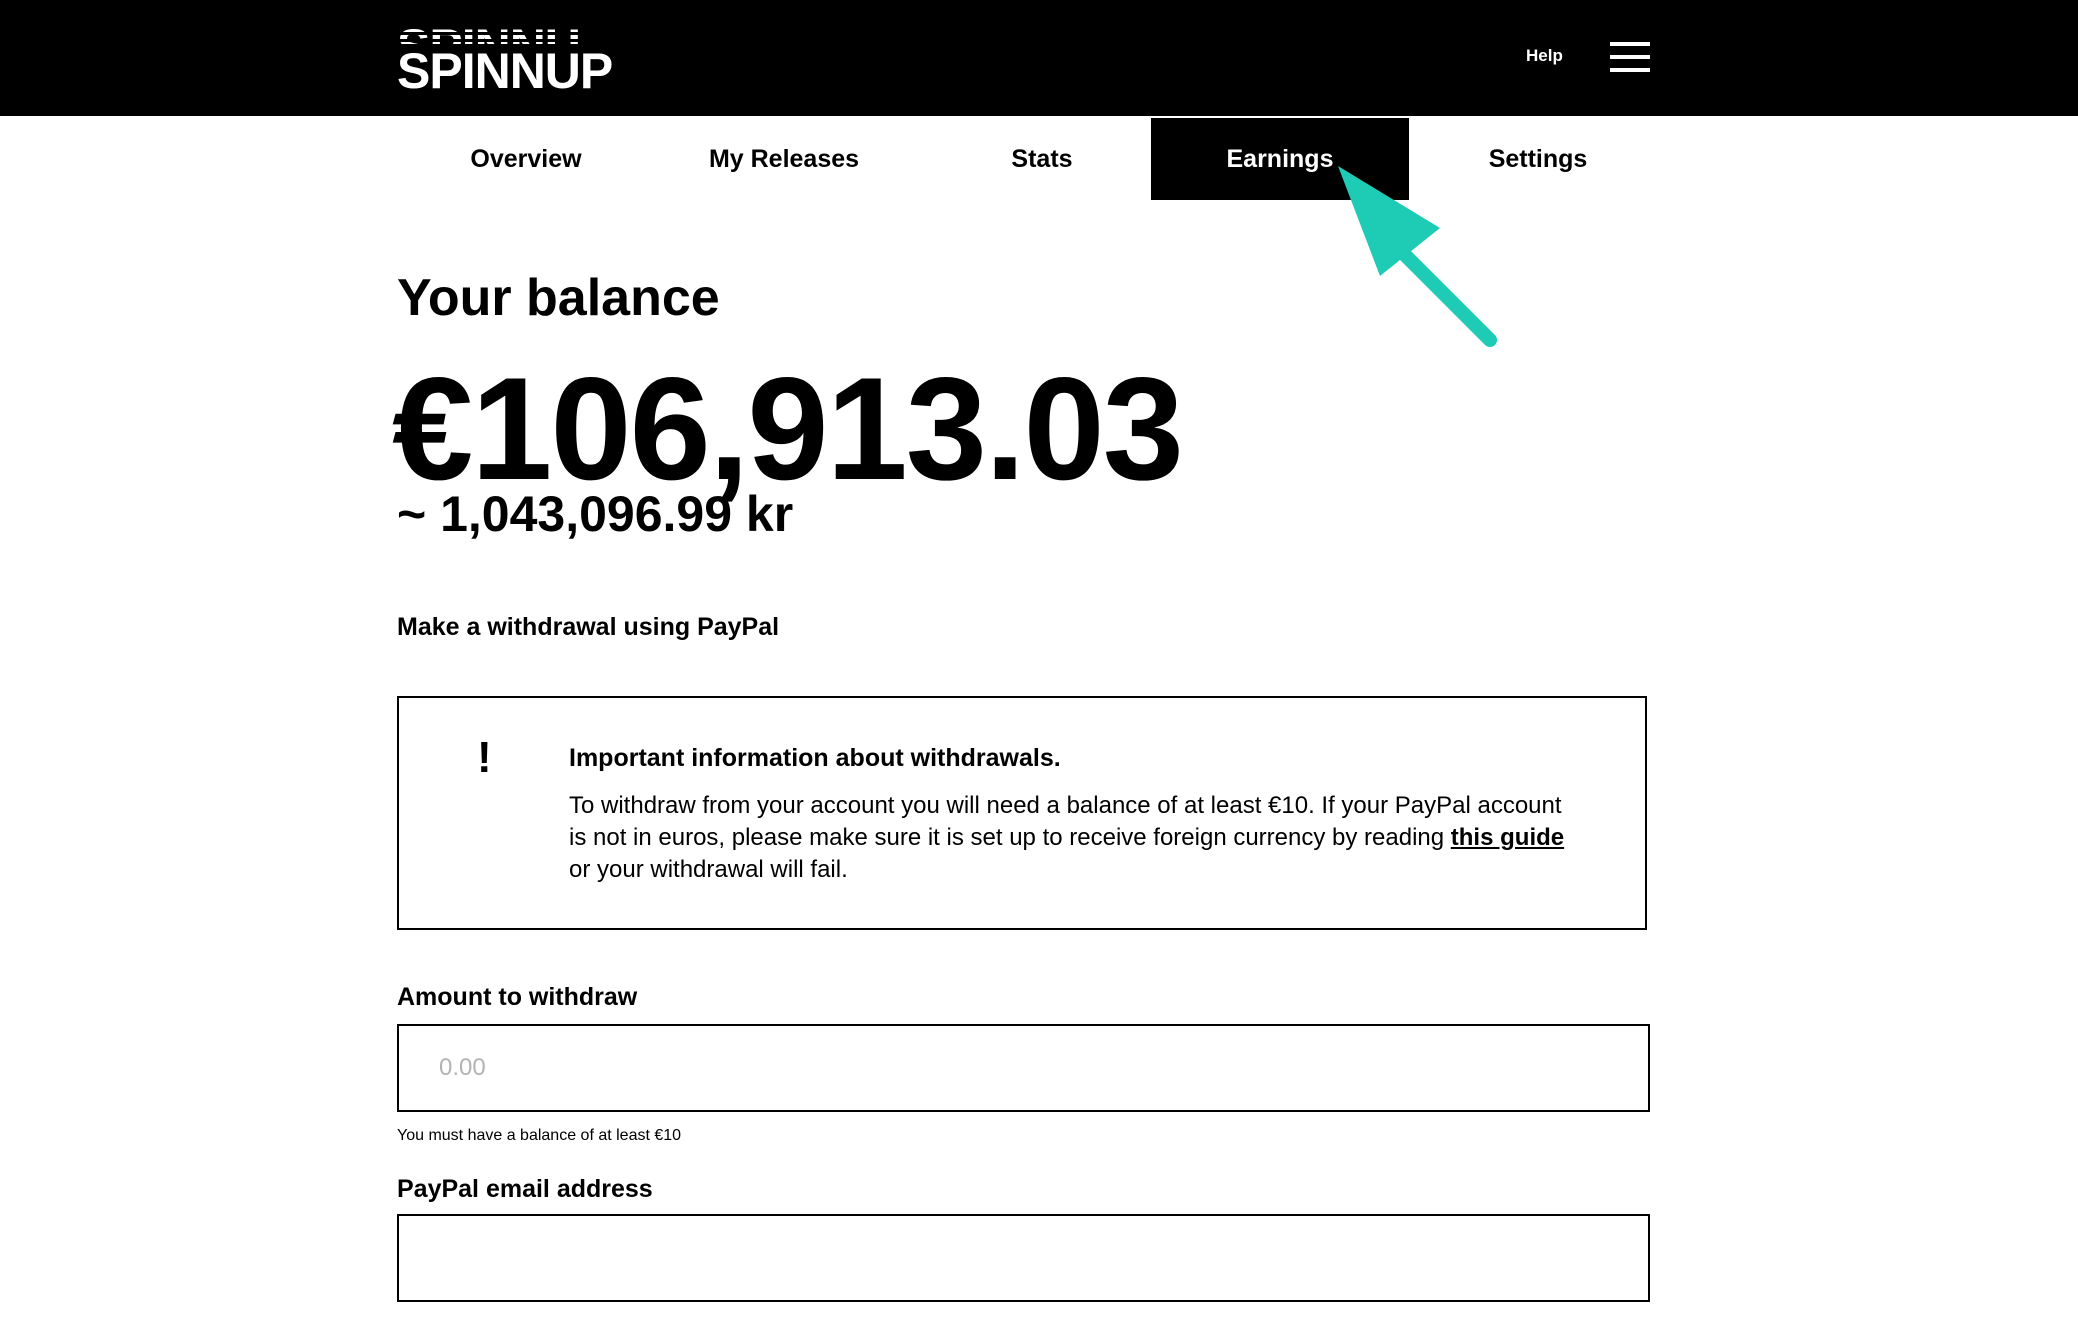 This screenshot has width=2078, height=1330. I want to click on paypal-email-input, so click(1023, 1258).